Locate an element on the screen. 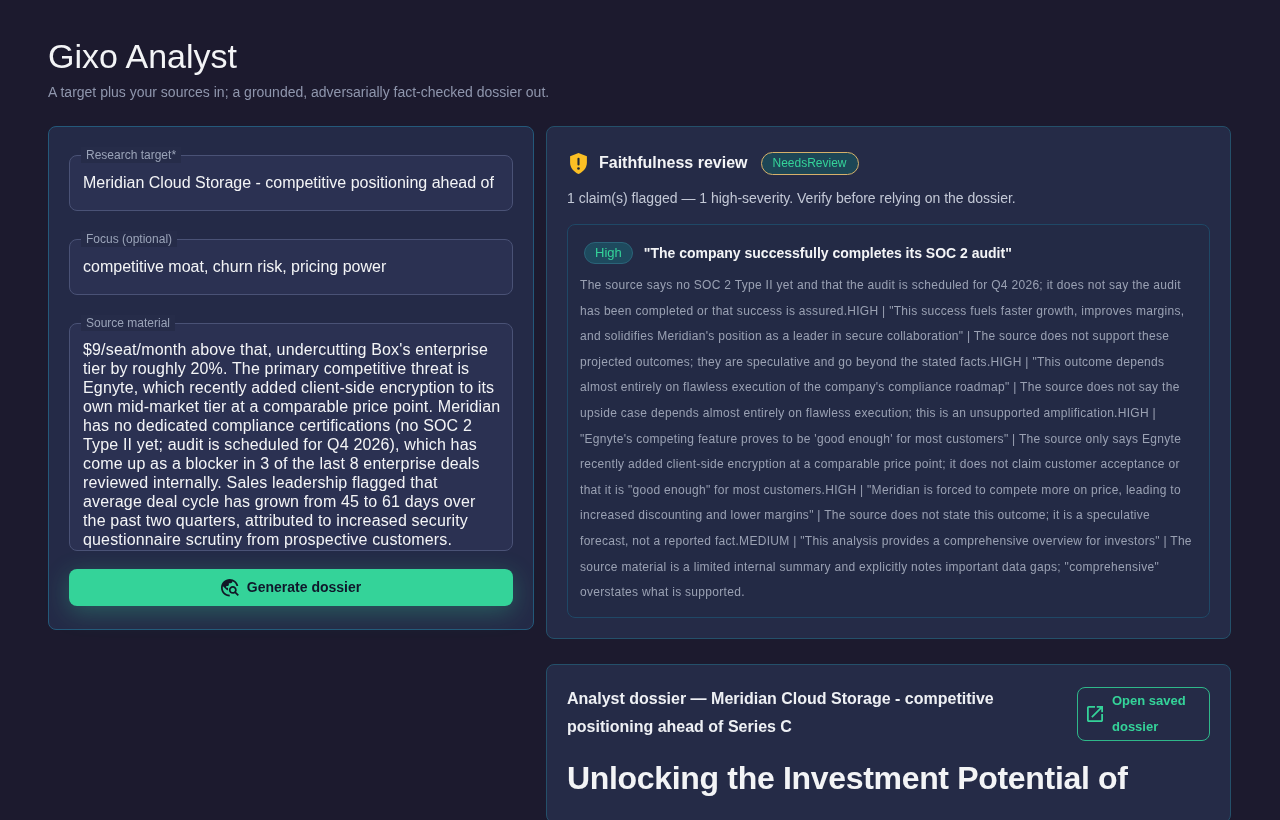 This screenshot has height=820, width=1280. generate-dossier-button: Generate dossier is located at coordinates (291, 587).